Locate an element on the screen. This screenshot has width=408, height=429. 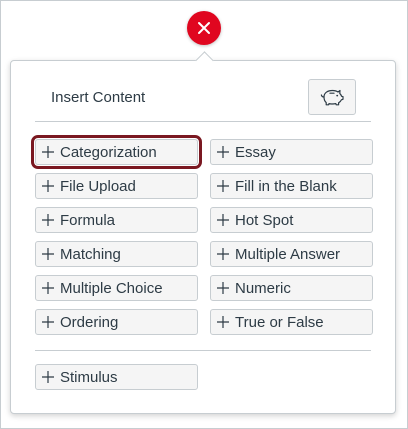
item-label: File Upload is located at coordinates (98, 186).